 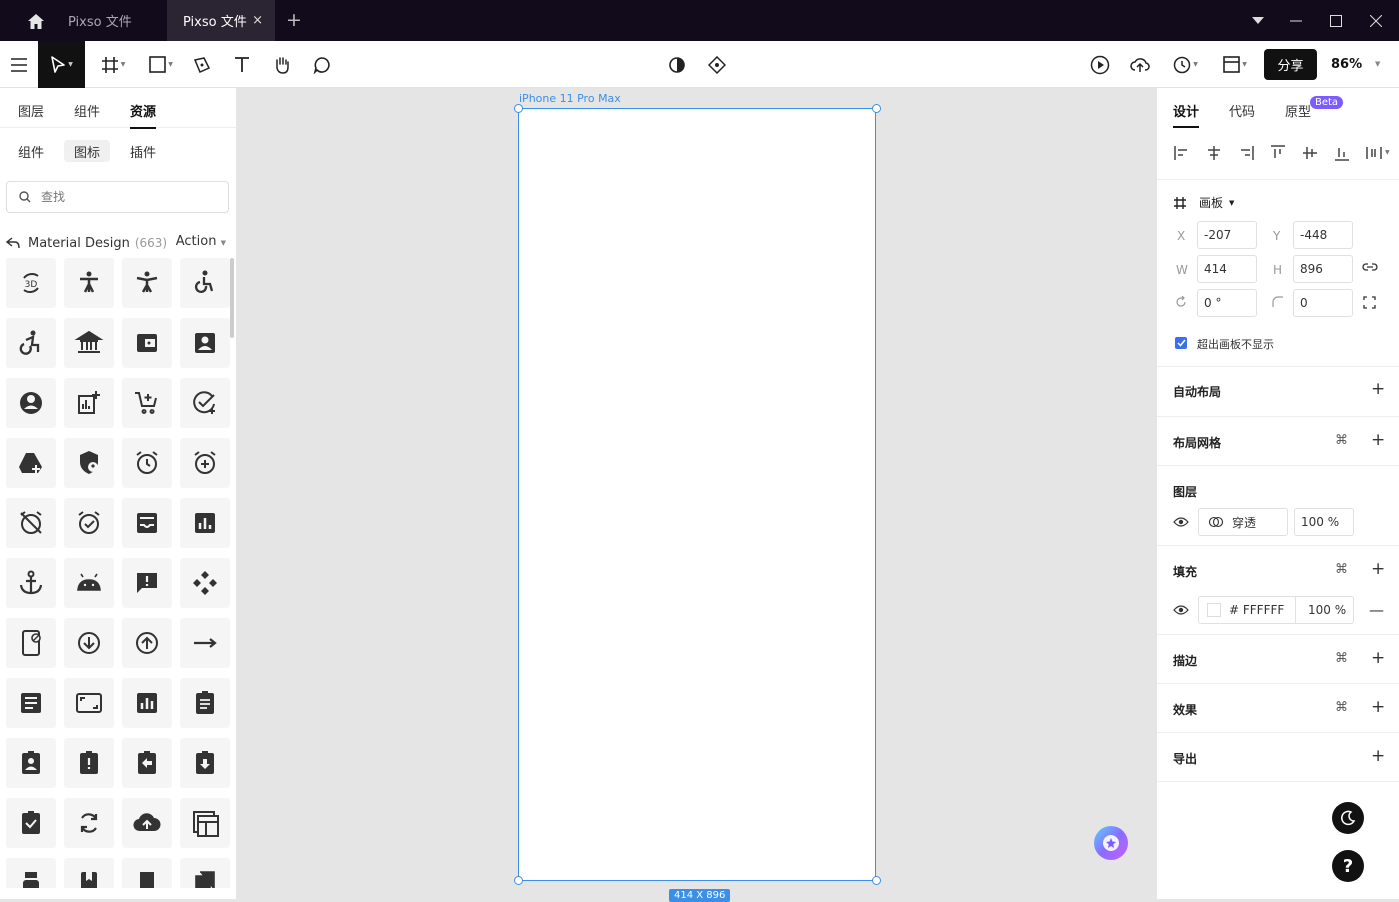 I want to click on frame-label: iPhone 11 Pro Max, so click(x=570, y=98).